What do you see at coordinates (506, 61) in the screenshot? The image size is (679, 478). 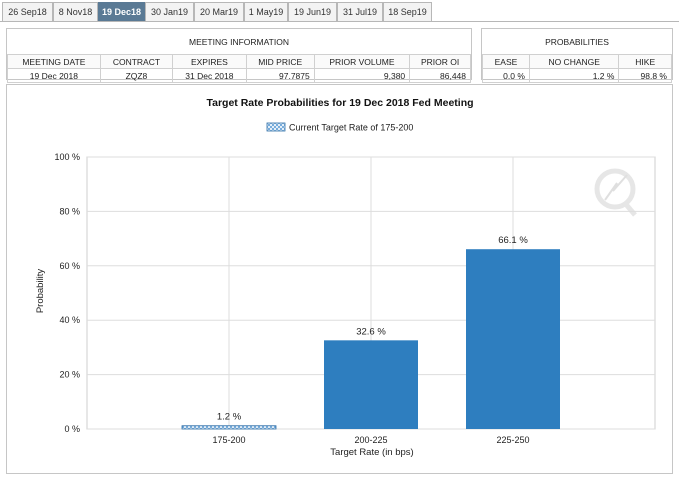 I see `col-ease: EASE` at bounding box center [506, 61].